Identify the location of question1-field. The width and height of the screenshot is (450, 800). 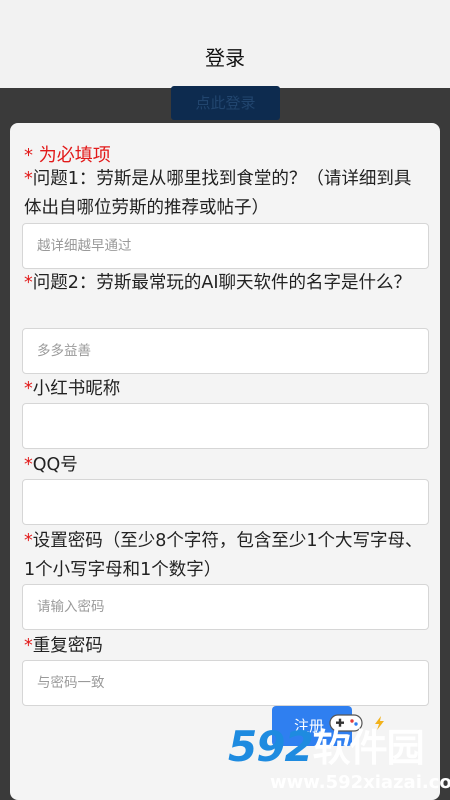
(225, 246).